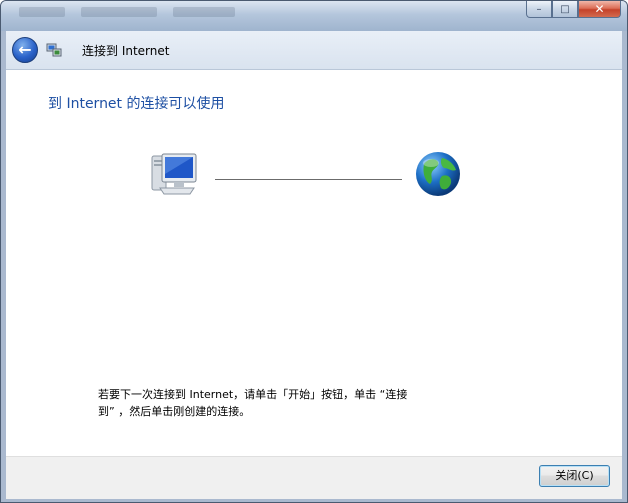 This screenshot has height=503, width=628. I want to click on footer-bar: 关闭(C), so click(314, 477).